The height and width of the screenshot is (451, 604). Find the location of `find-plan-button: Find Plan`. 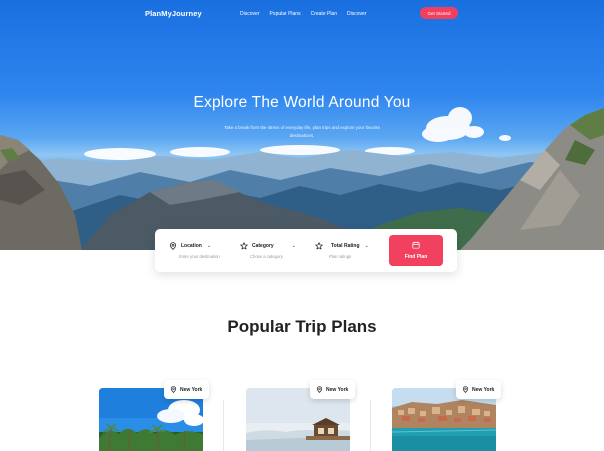

find-plan-button: Find Plan is located at coordinates (416, 250).